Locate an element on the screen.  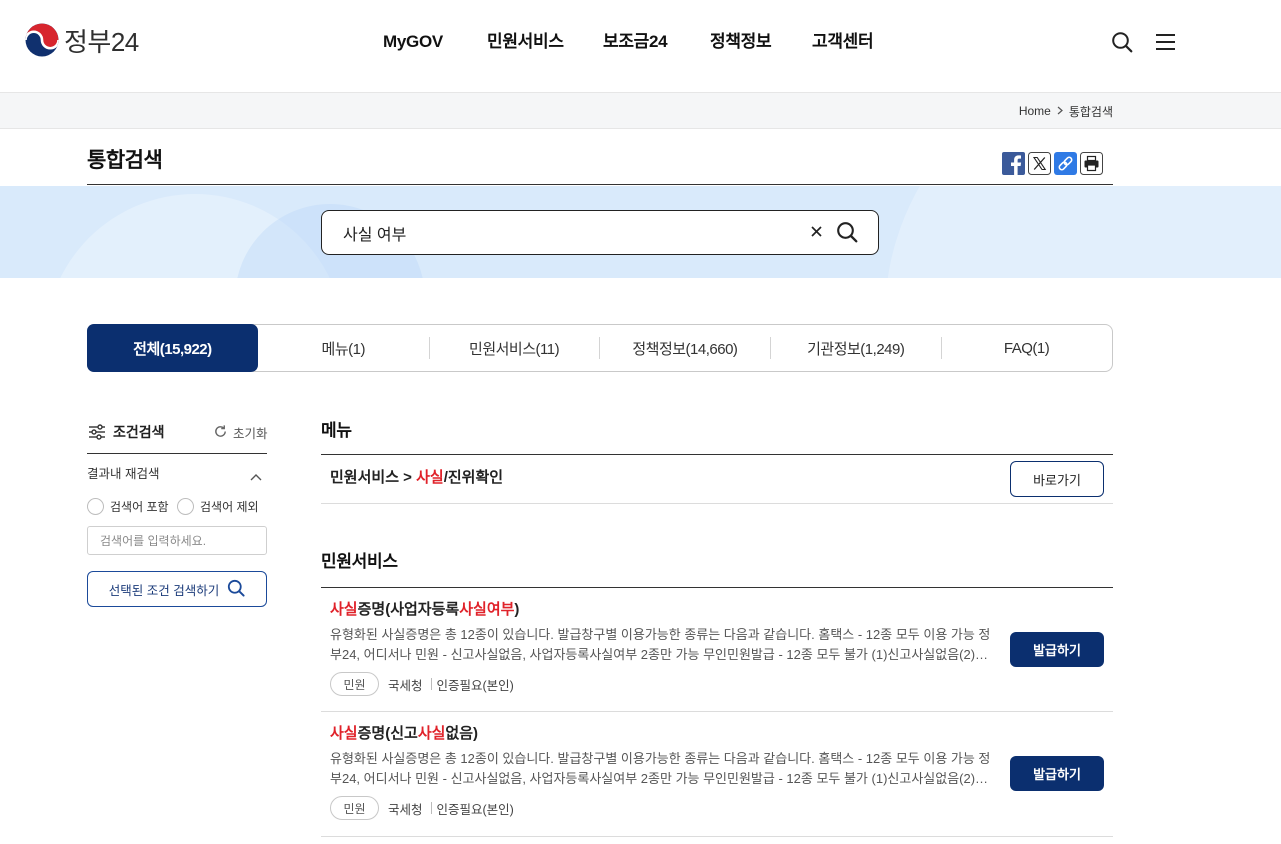
facebook-icon is located at coordinates (1013, 163).